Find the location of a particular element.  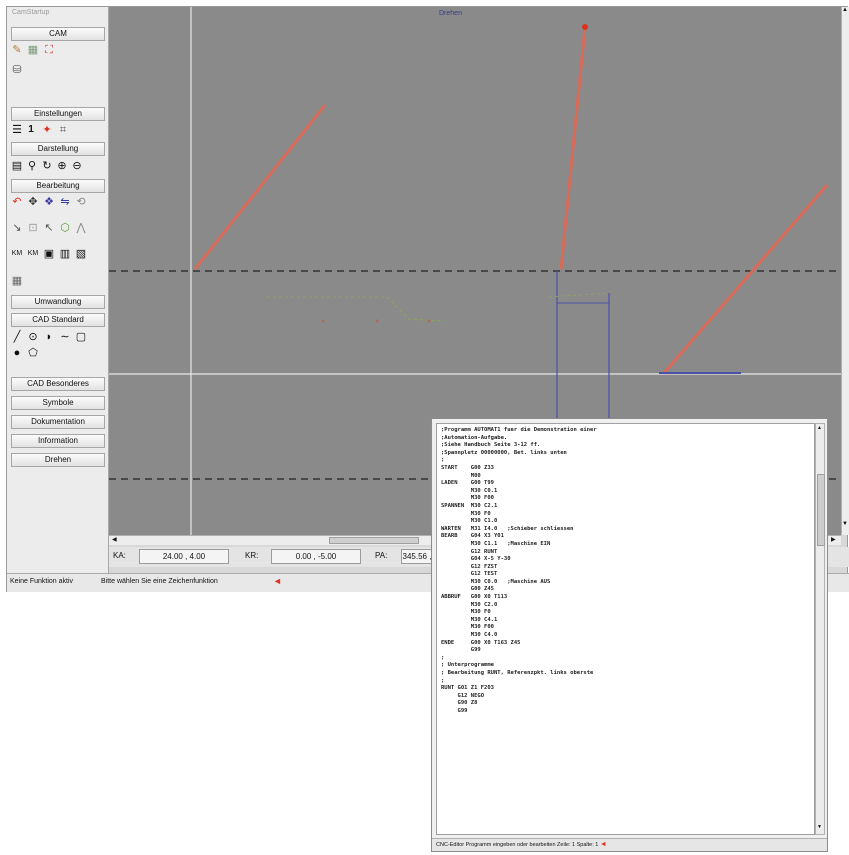

cam-button: CAM is located at coordinates (58, 34).